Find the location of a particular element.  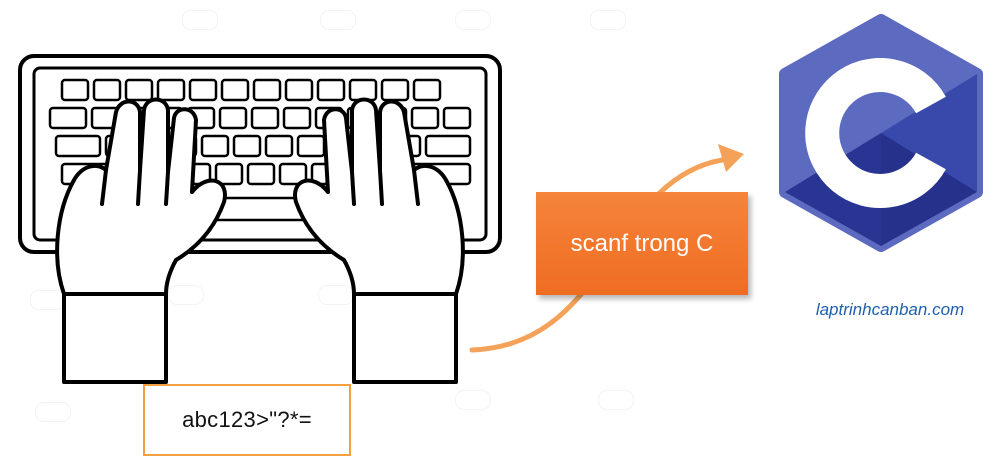

website-link: laptrinhcanban.com is located at coordinates (890, 310).